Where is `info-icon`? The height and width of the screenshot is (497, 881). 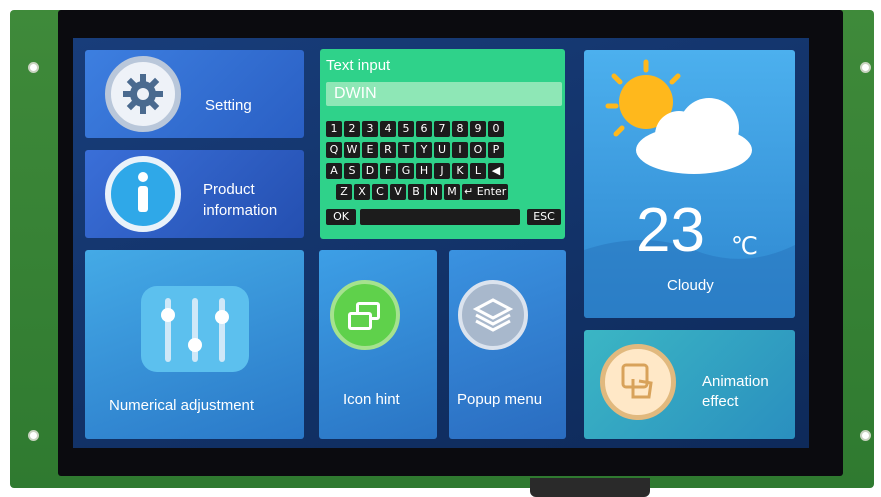
info-icon is located at coordinates (143, 194).